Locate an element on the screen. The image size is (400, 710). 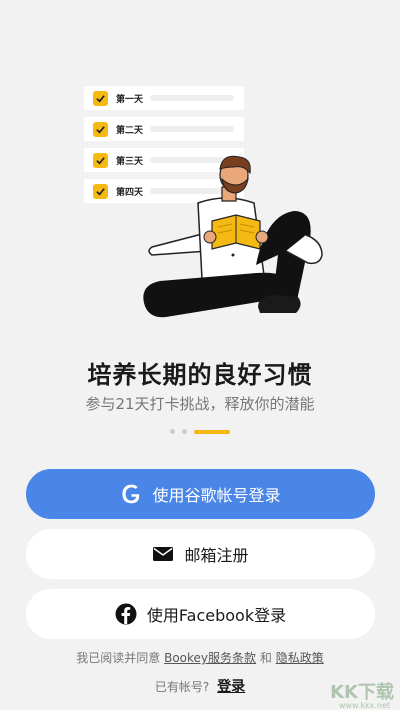
checklist-item: 第一天 is located at coordinates (164, 98).